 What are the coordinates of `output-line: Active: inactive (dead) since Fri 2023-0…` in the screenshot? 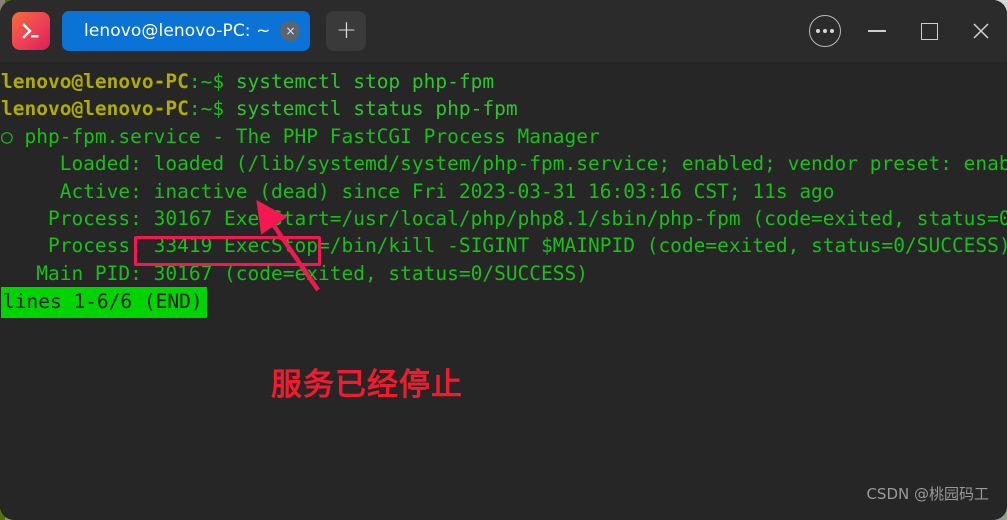 It's located at (418, 191).